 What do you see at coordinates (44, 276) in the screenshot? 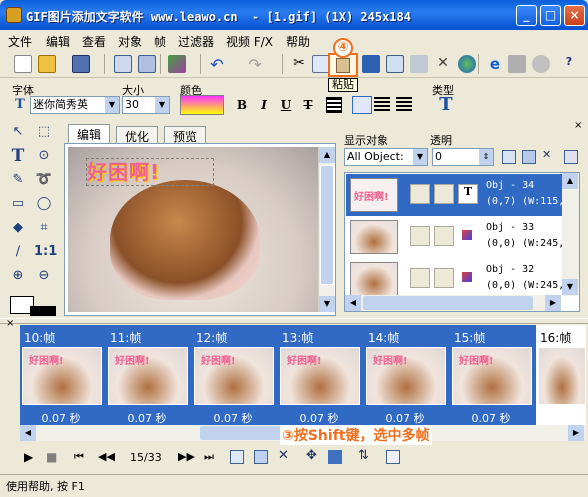
I see `zoom-out-icon: ⊖` at bounding box center [44, 276].